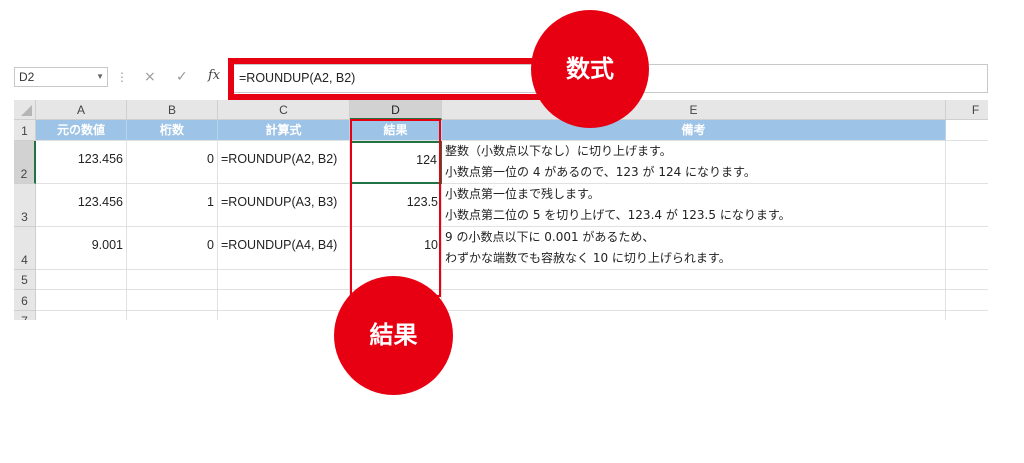 The height and width of the screenshot is (463, 1024). Describe the element at coordinates (284, 130) in the screenshot. I see `header-cell-formula: 計算式` at that location.